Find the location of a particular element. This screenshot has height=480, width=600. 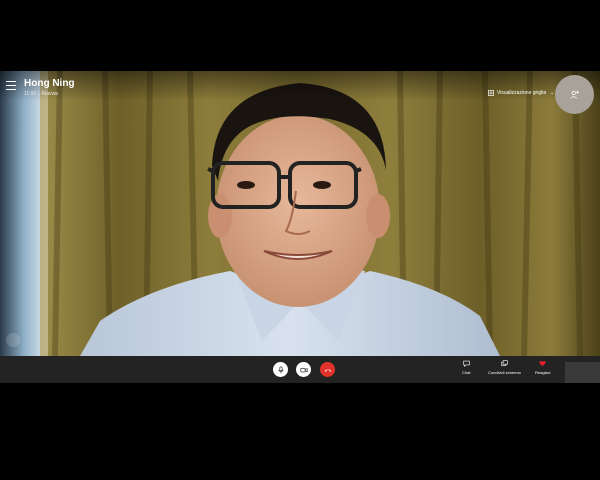

caller-name: Hong Ning is located at coordinates (49, 83).